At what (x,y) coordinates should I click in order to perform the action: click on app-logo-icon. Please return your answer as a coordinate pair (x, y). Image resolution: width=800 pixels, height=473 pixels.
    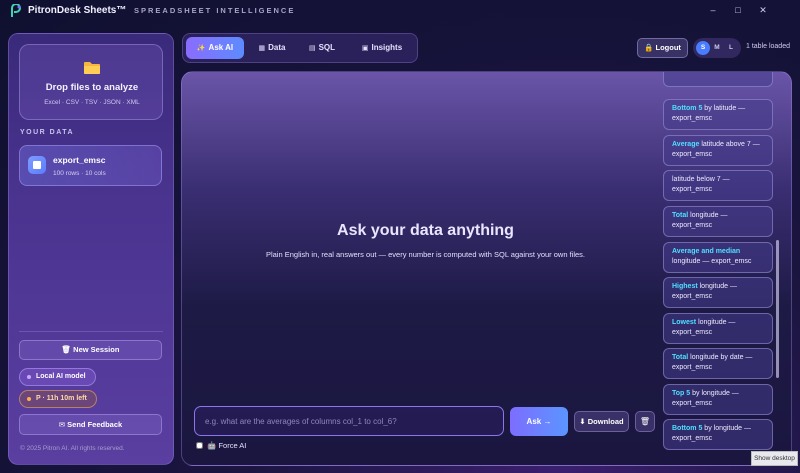
    Looking at the image, I should click on (16, 10).